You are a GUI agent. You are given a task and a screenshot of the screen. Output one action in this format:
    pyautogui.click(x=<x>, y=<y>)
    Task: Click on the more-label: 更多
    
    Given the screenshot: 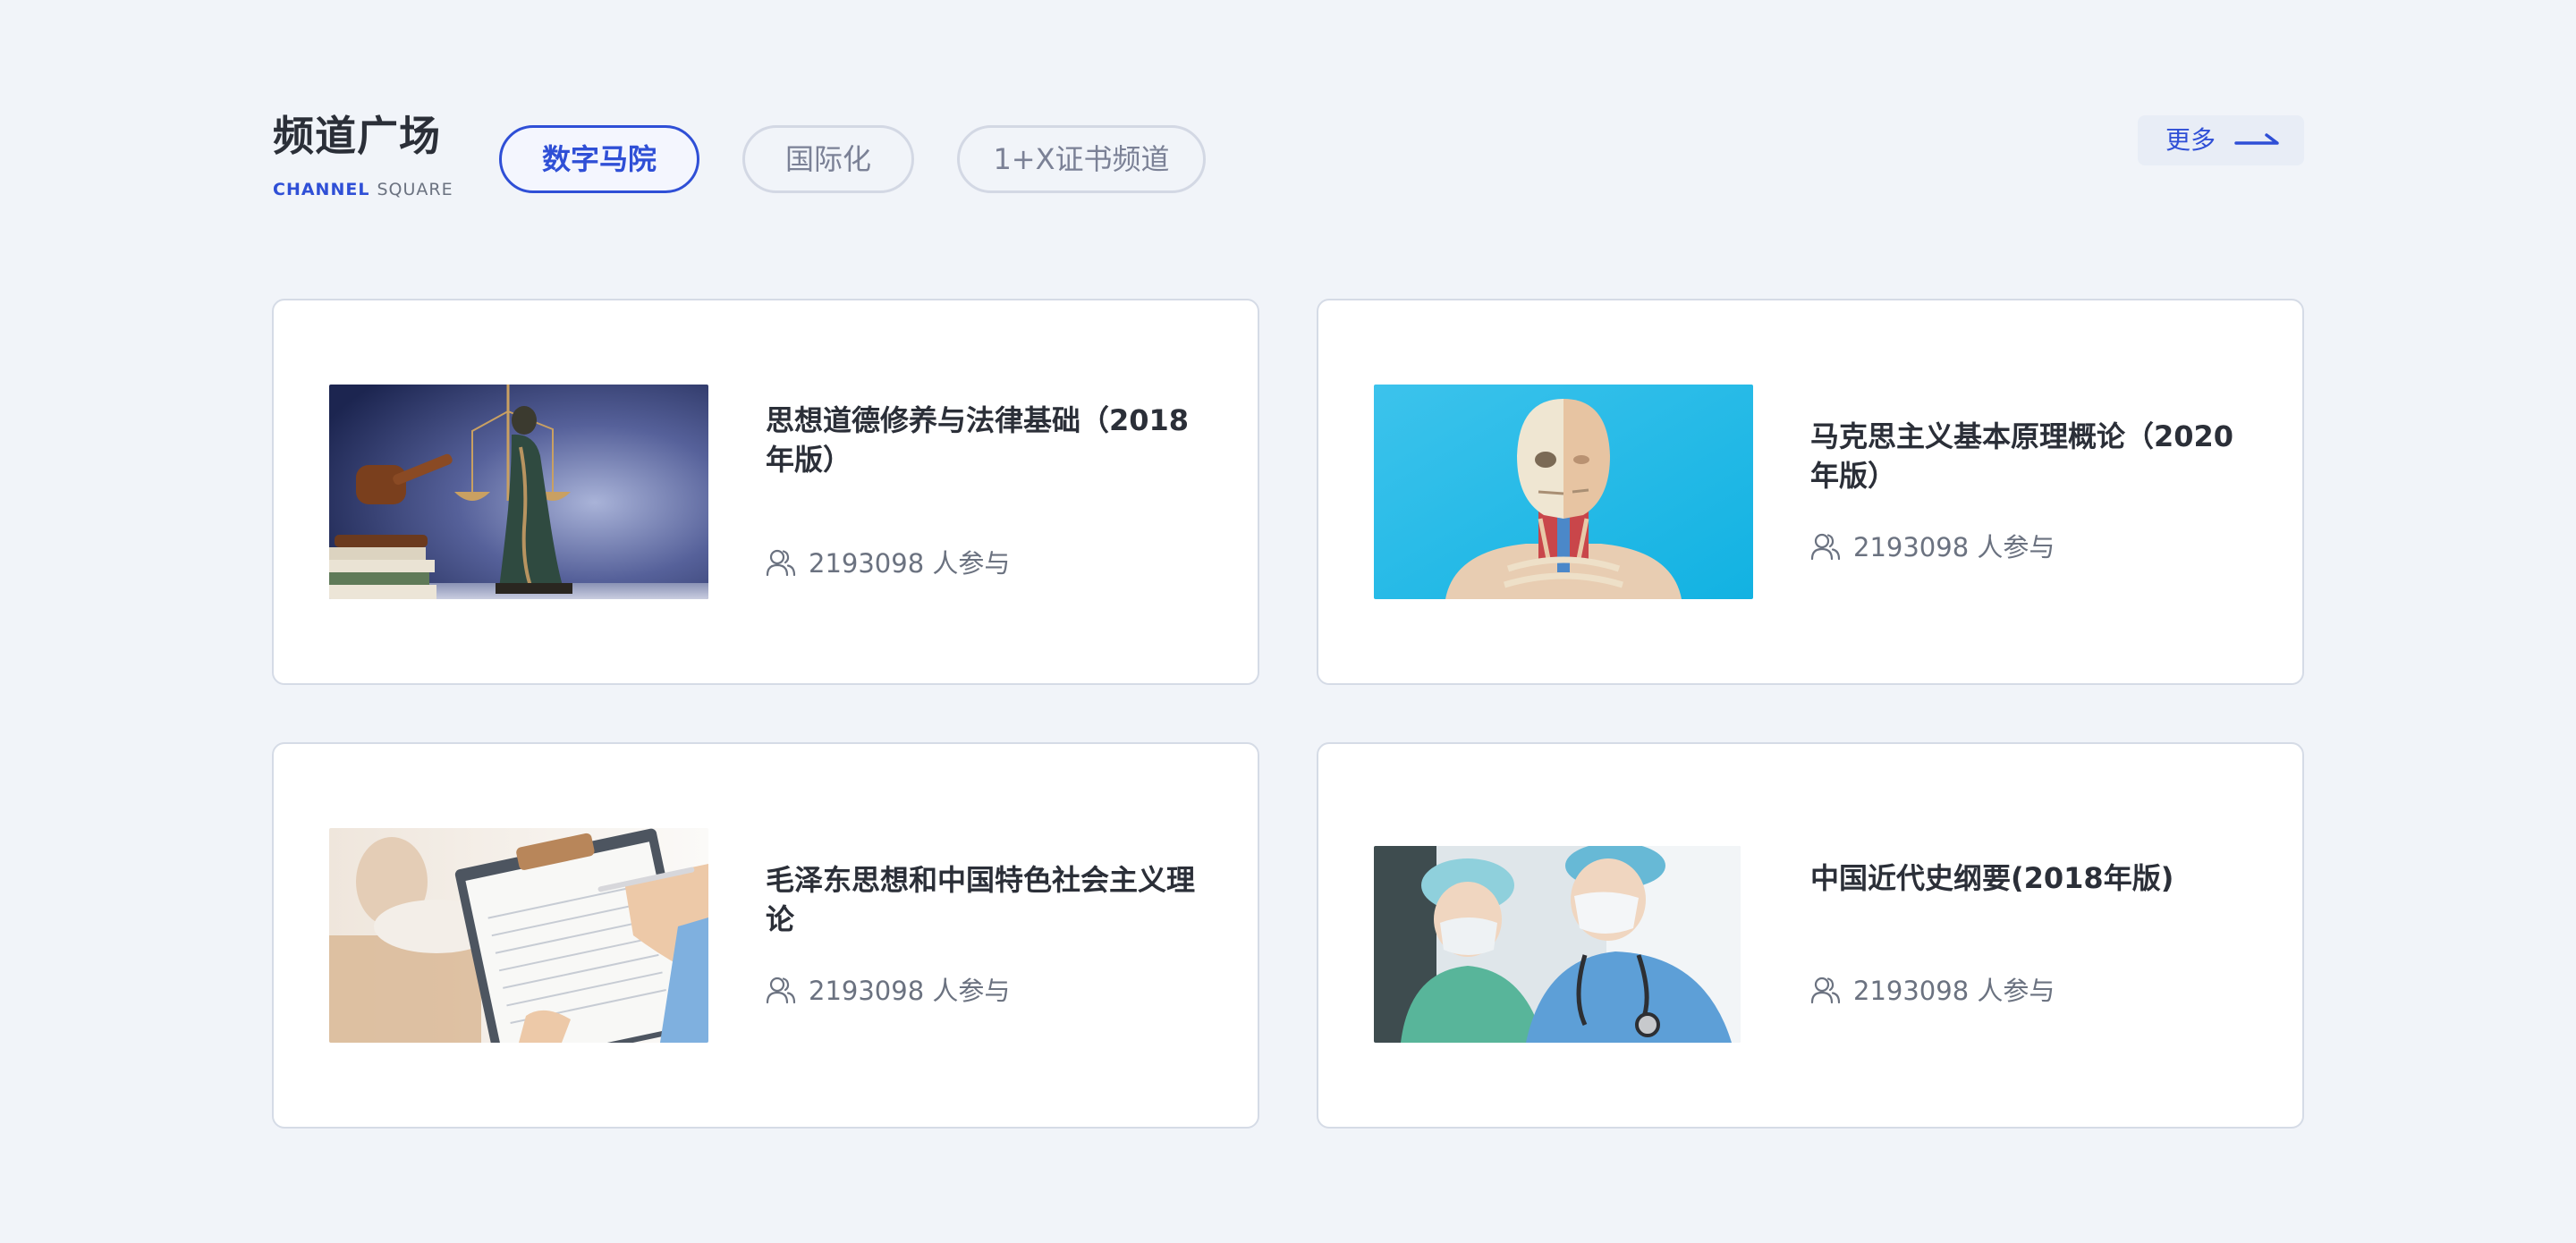 What is the action you would take?
    pyautogui.click(x=2190, y=140)
    